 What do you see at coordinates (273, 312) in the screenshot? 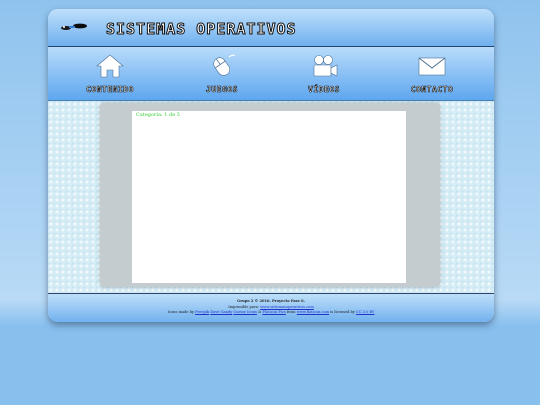
I see `credit-link-flaticon-pics: Flaticon Pics` at bounding box center [273, 312].